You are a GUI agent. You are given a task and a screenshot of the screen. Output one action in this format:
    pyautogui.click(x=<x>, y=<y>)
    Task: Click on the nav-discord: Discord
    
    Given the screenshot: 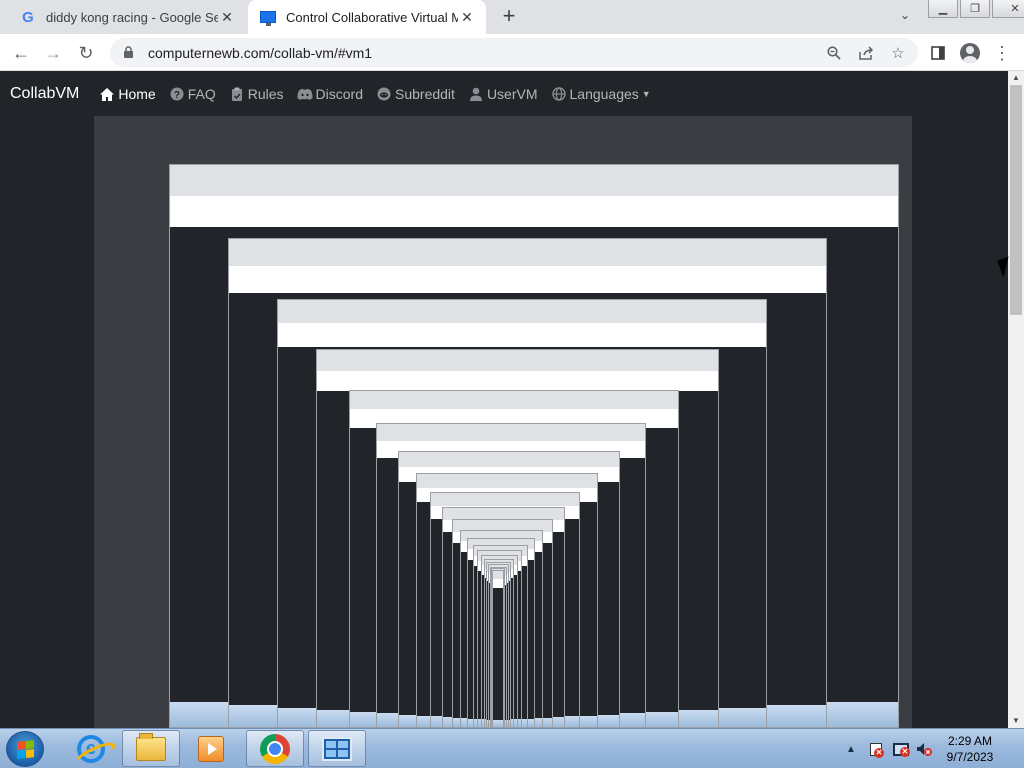 What is the action you would take?
    pyautogui.click(x=330, y=94)
    